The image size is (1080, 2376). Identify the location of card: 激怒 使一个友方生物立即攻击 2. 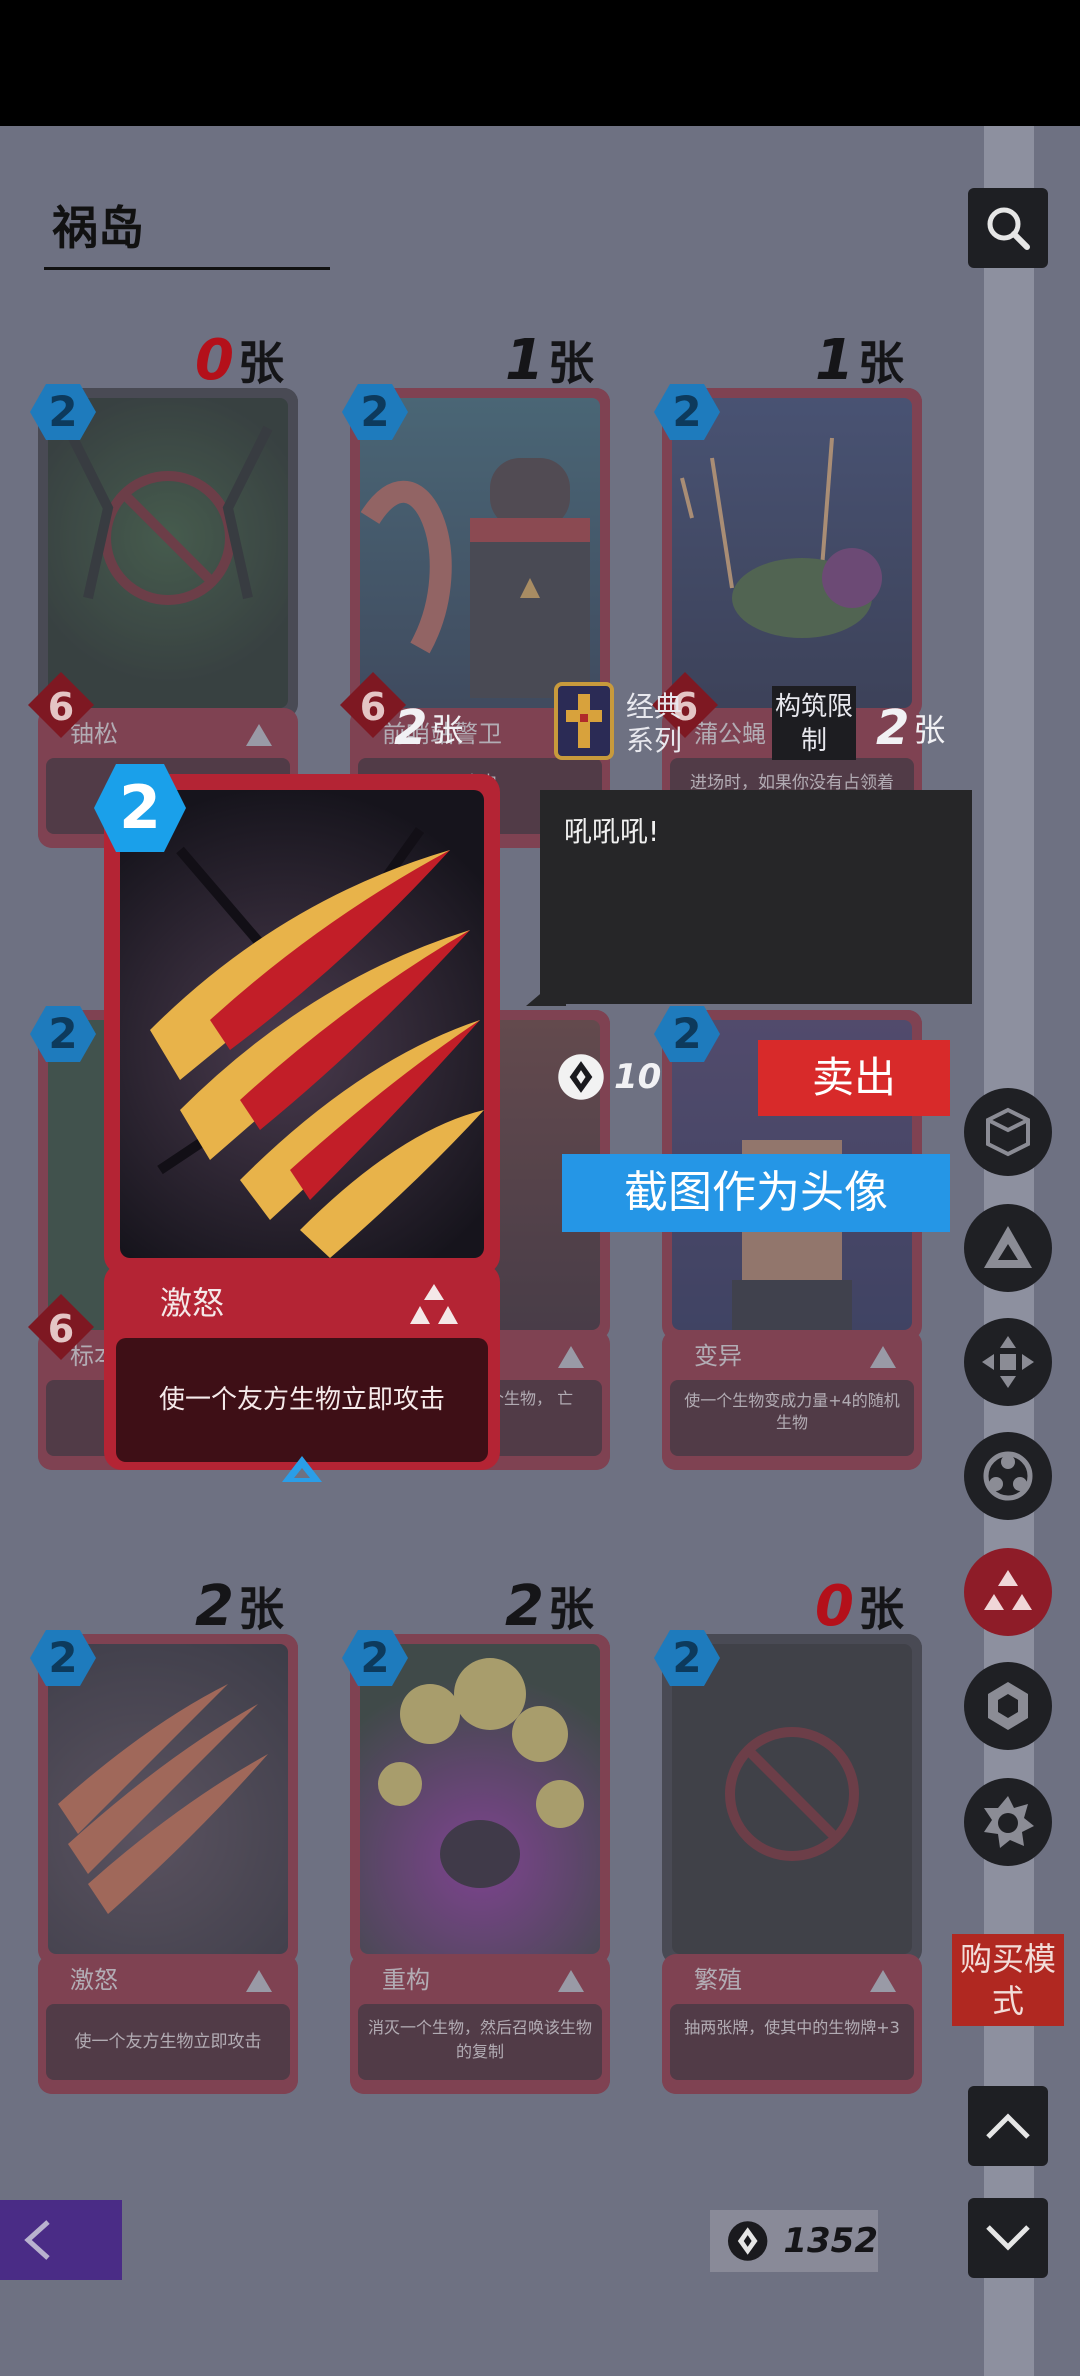
(164, 1862).